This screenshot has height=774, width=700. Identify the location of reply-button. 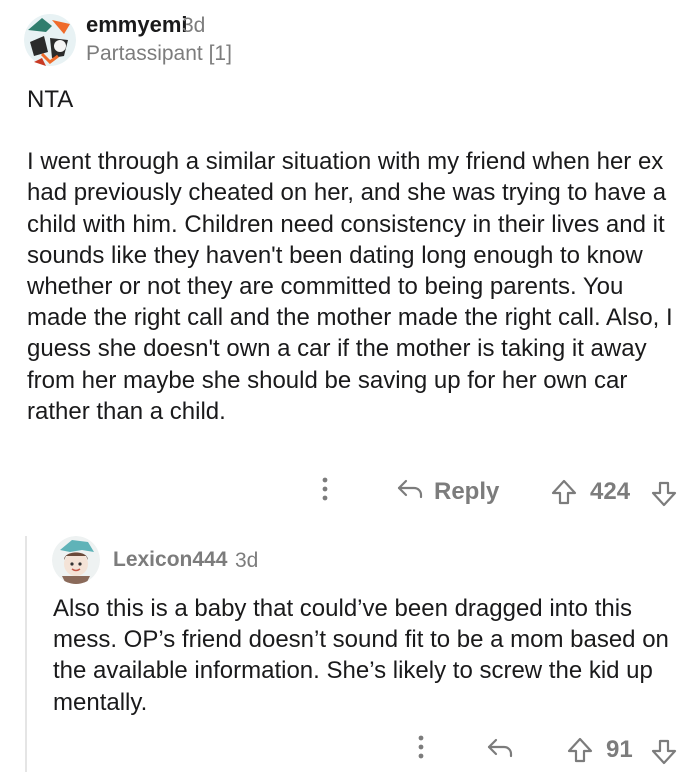
(500, 750).